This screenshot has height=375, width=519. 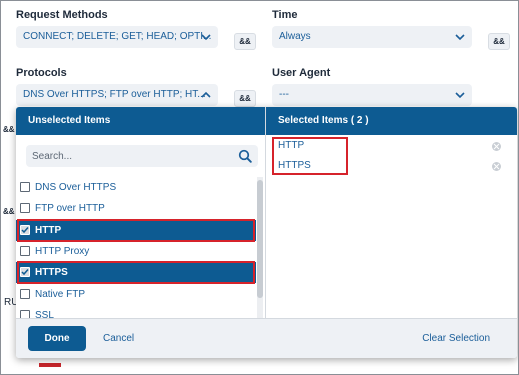 I want to click on list-item-label: SSL, so click(x=44, y=314).